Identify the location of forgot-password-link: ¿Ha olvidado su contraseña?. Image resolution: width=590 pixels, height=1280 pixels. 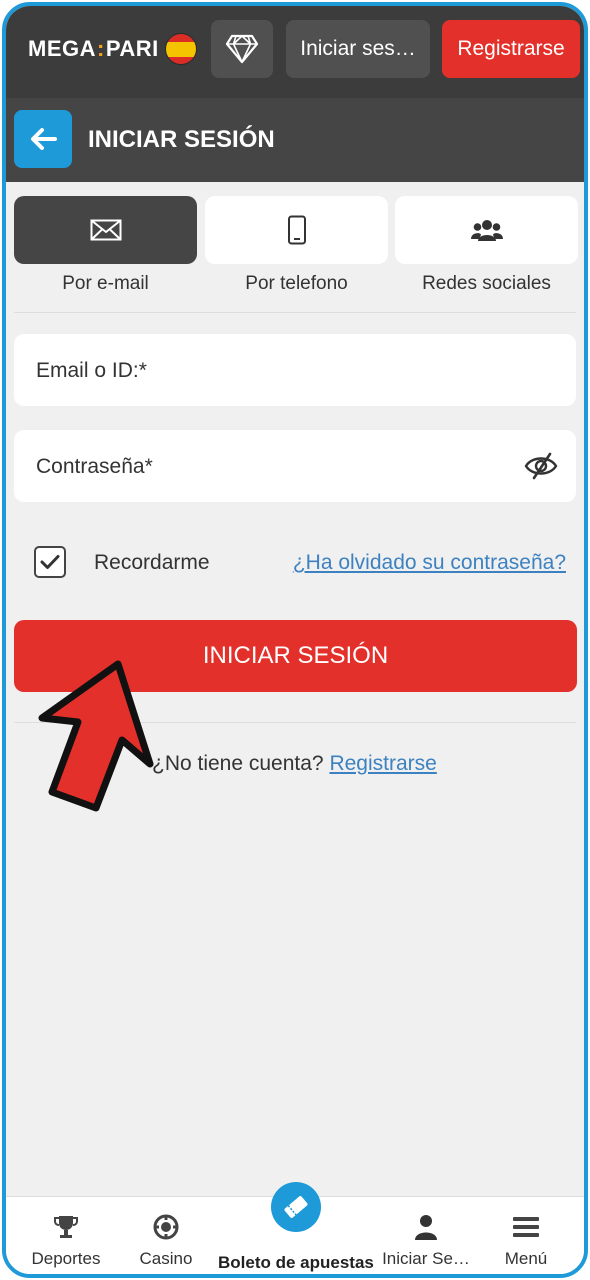
(429, 563).